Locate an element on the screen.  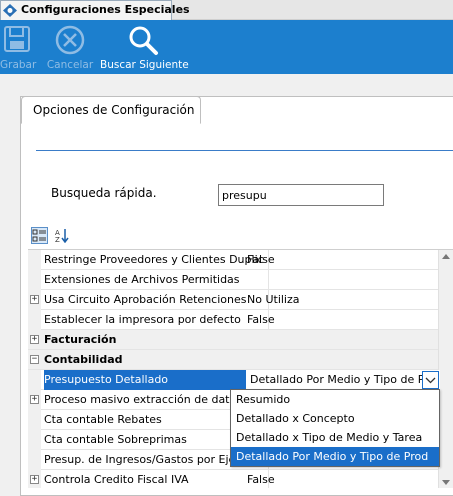
property-name: Controla Credito Fiscal IVA is located at coordinates (156, 479).